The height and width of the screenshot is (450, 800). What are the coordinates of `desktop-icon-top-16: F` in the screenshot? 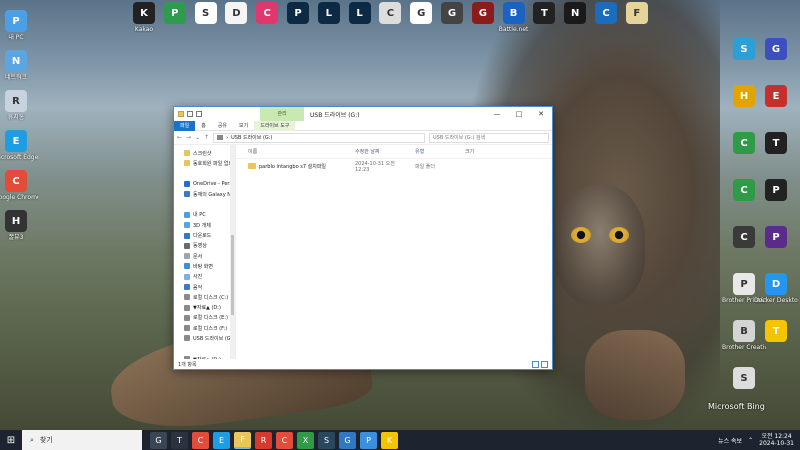 It's located at (637, 14).